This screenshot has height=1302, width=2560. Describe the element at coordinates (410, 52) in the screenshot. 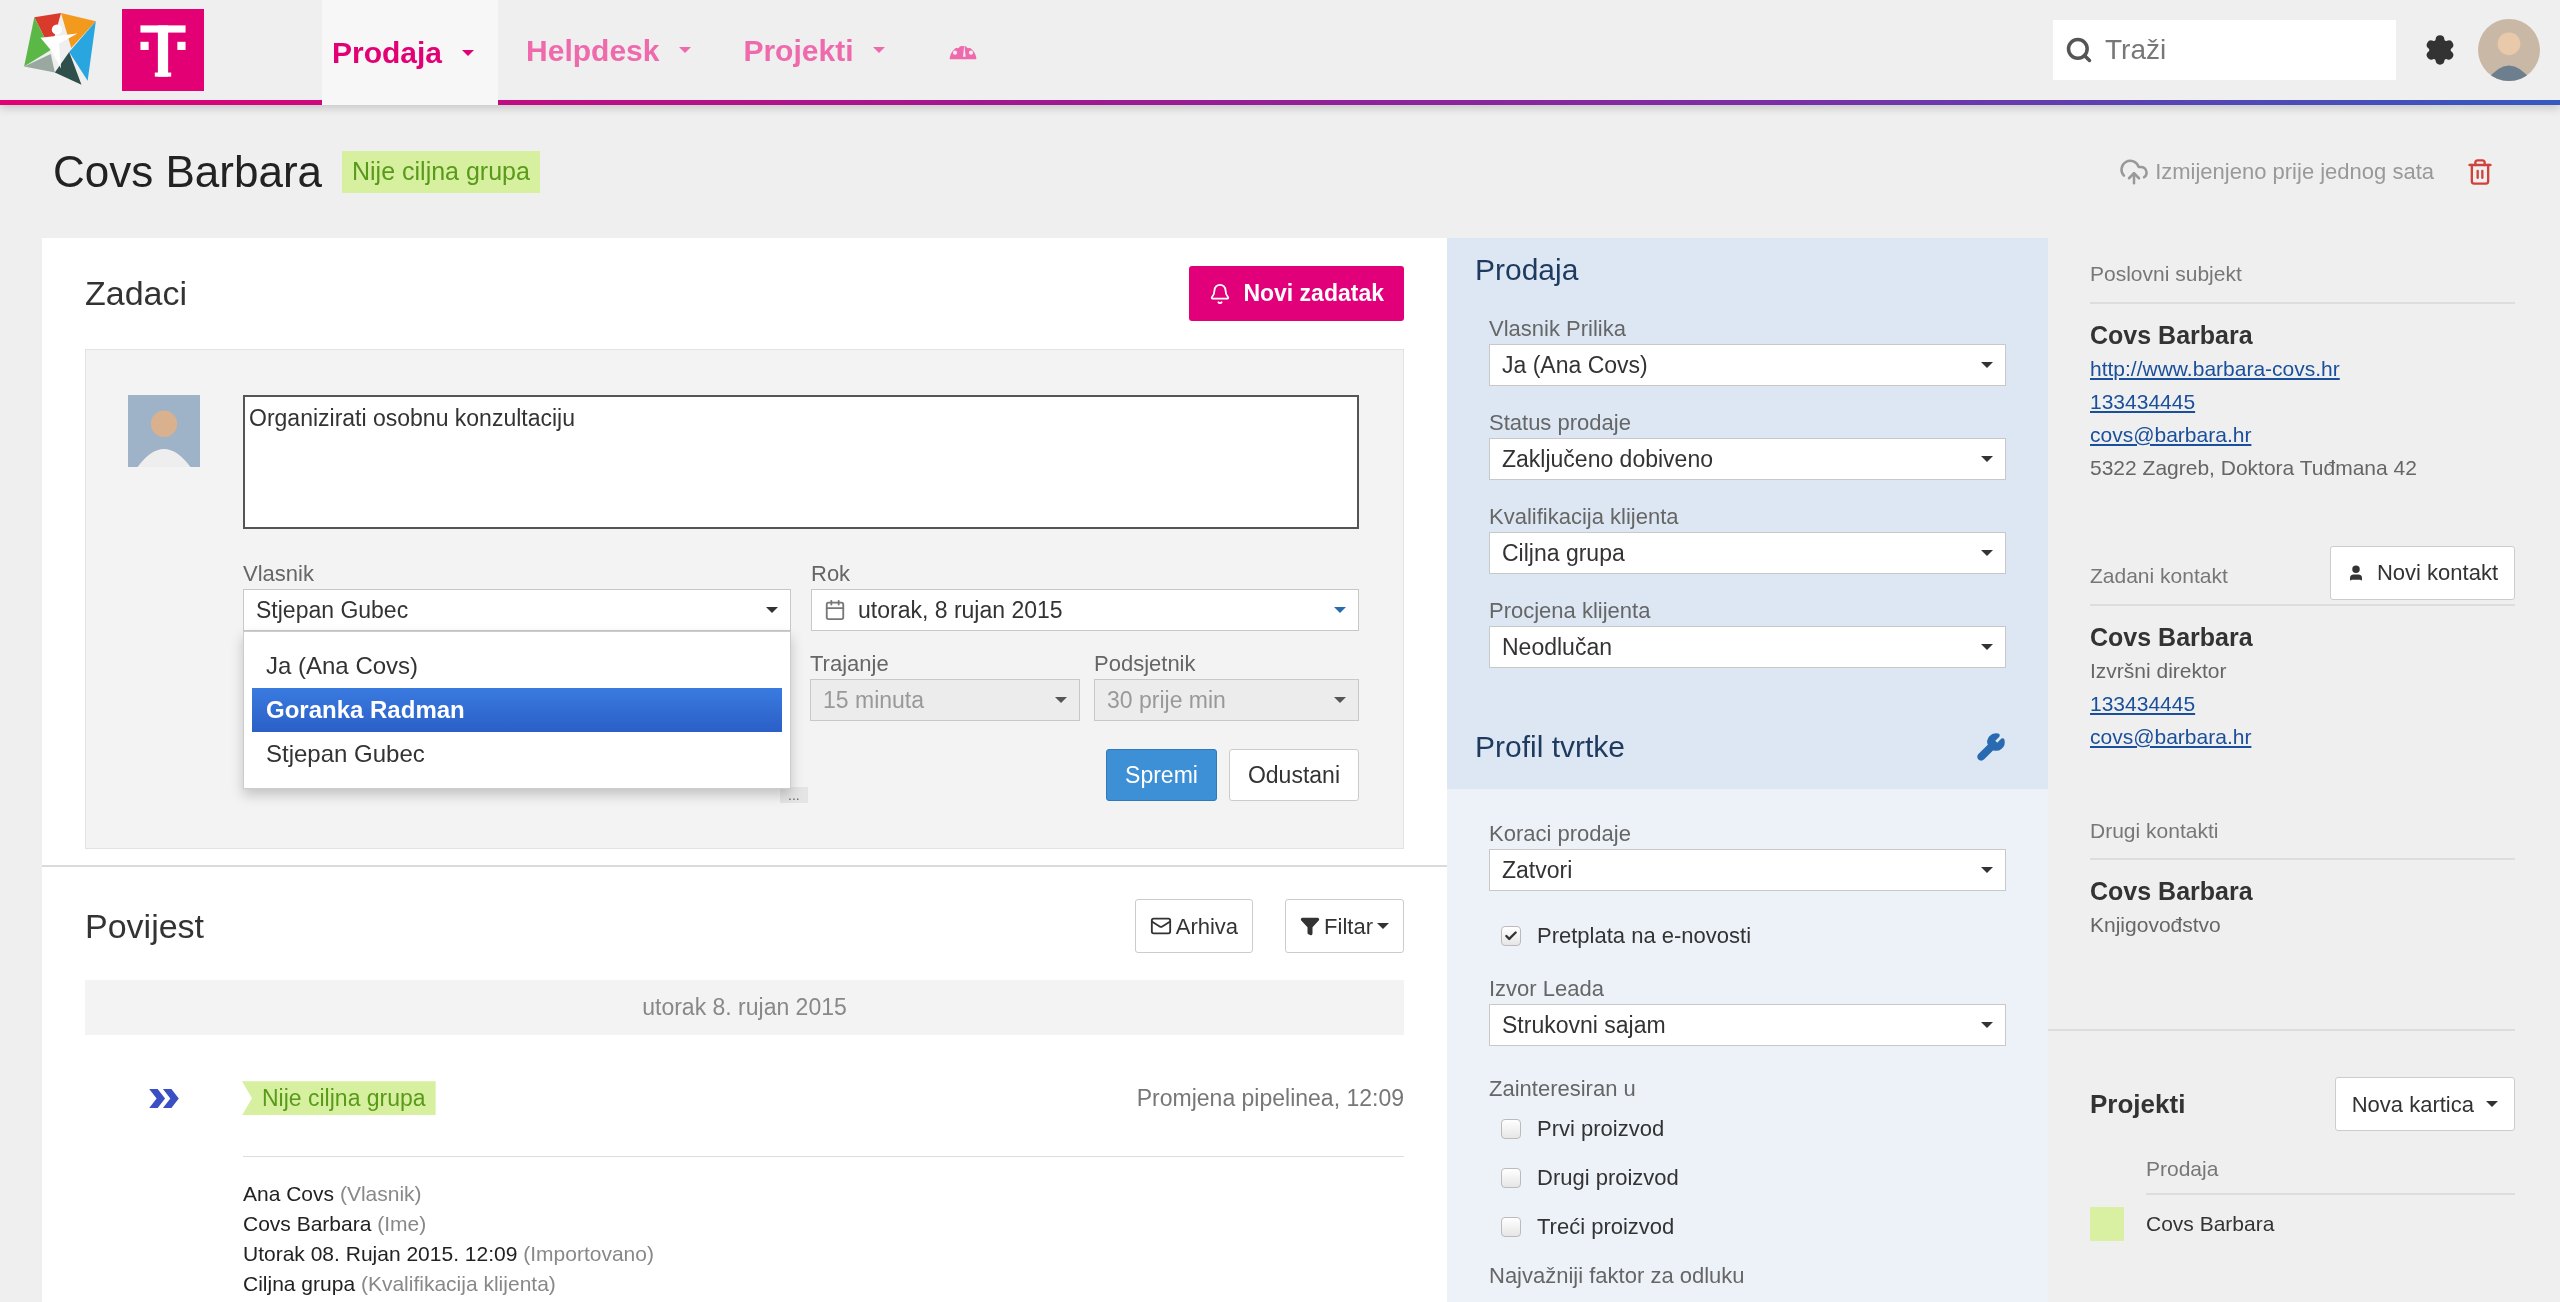

I see `nav-tab: Prodaja` at that location.